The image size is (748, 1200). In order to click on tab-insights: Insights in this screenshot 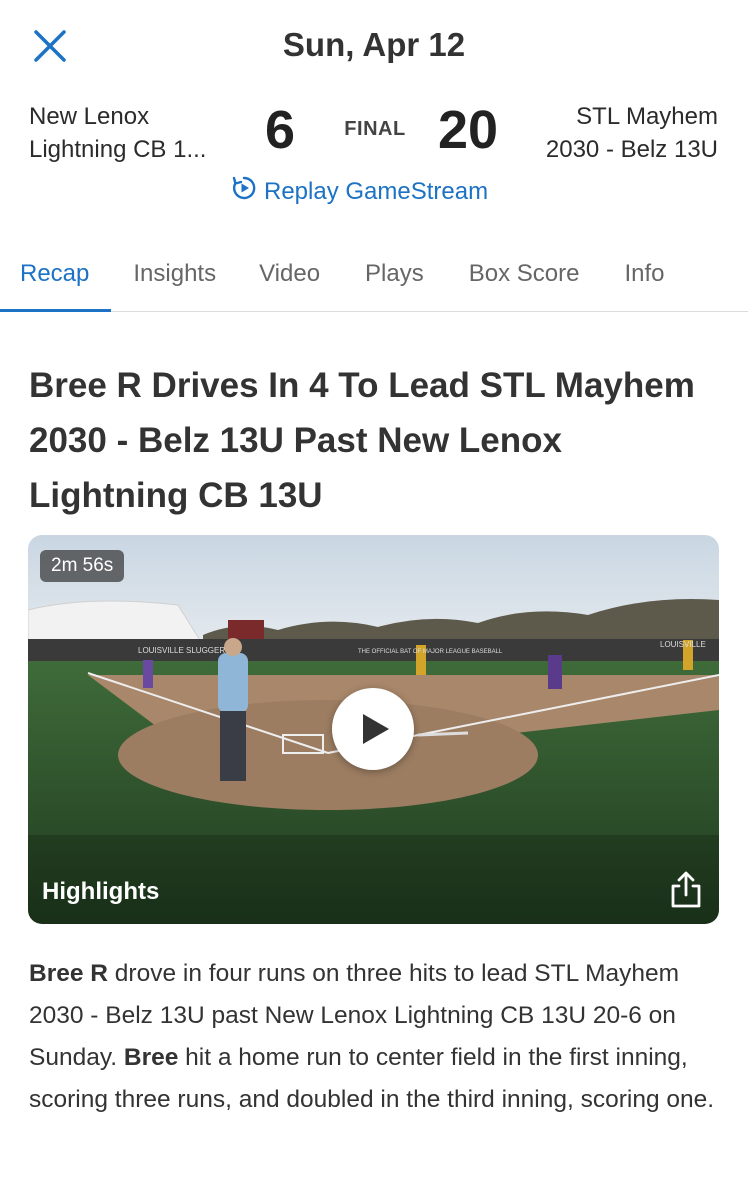, I will do `click(174, 280)`.